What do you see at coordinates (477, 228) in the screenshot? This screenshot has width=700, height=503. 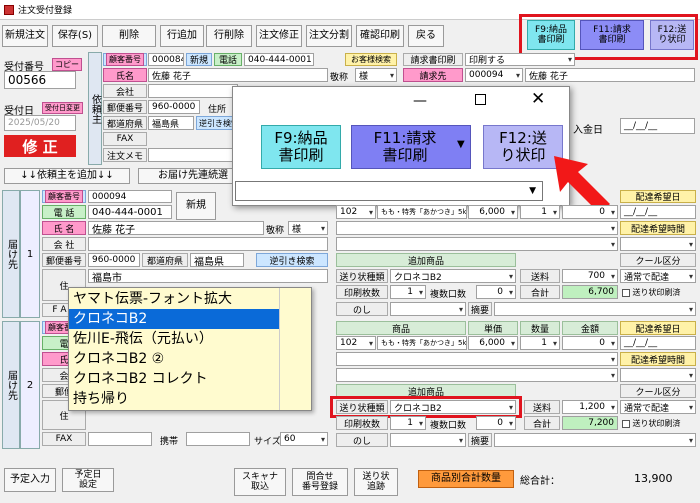 I see `item1-empty-row` at bounding box center [477, 228].